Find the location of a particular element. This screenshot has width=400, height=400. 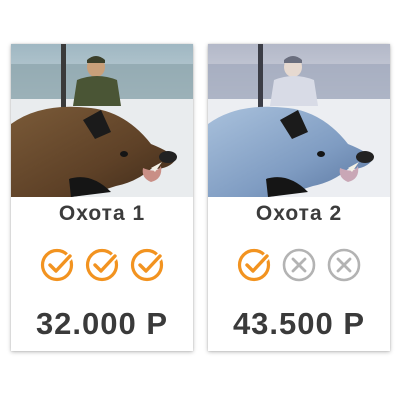

card-price: 32.000 Р is located at coordinates (102, 323).